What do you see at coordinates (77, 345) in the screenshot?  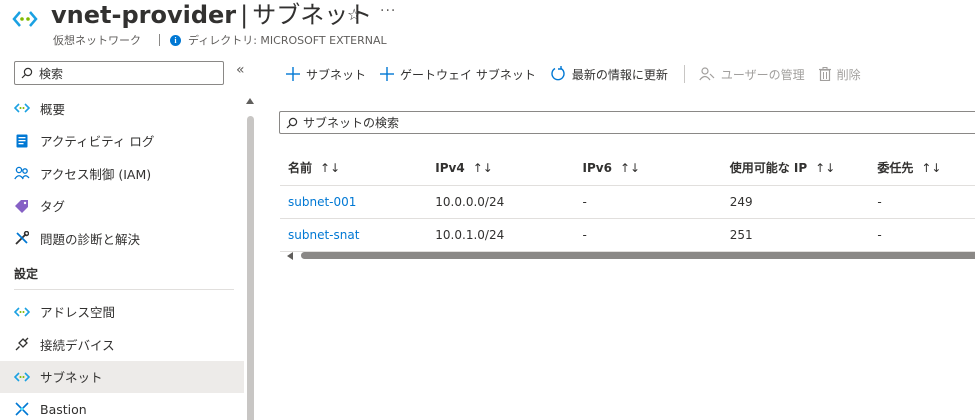 I see `sidebar-item-label: 接続デバイス` at bounding box center [77, 345].